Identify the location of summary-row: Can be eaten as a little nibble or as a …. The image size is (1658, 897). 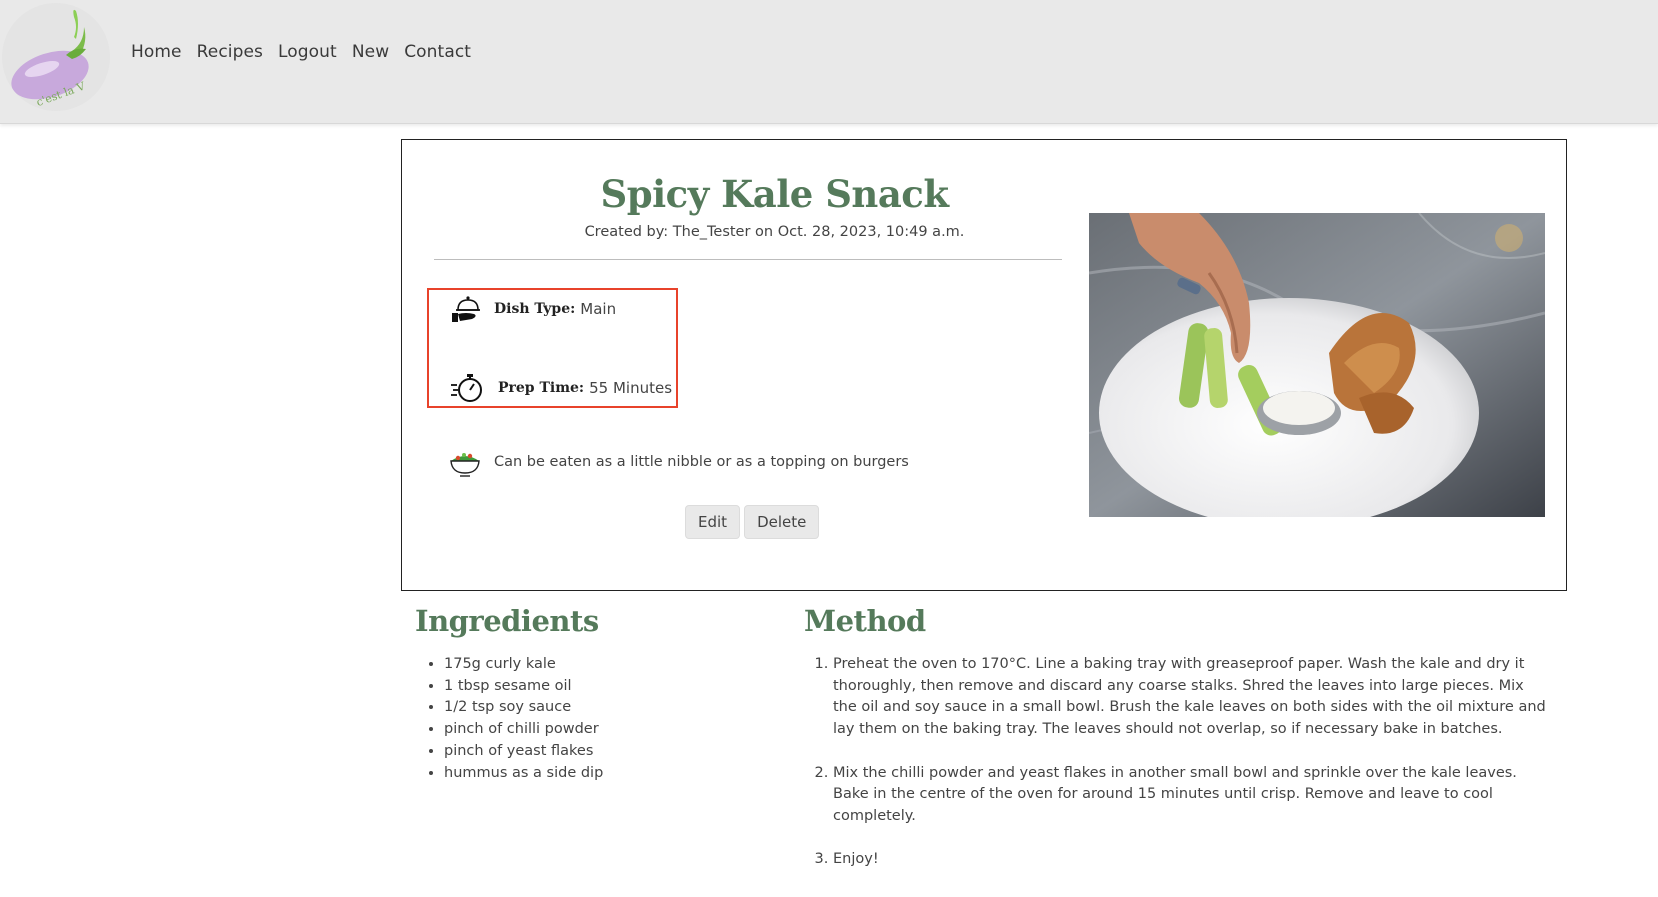
(678, 462).